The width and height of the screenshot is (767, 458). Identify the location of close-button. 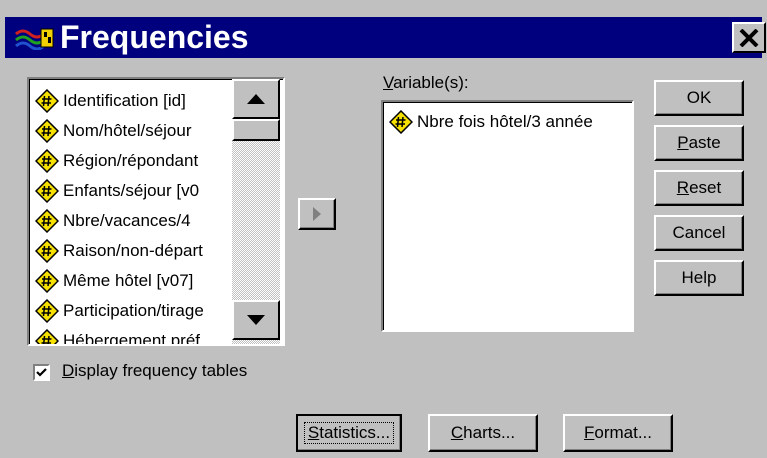
(749, 37).